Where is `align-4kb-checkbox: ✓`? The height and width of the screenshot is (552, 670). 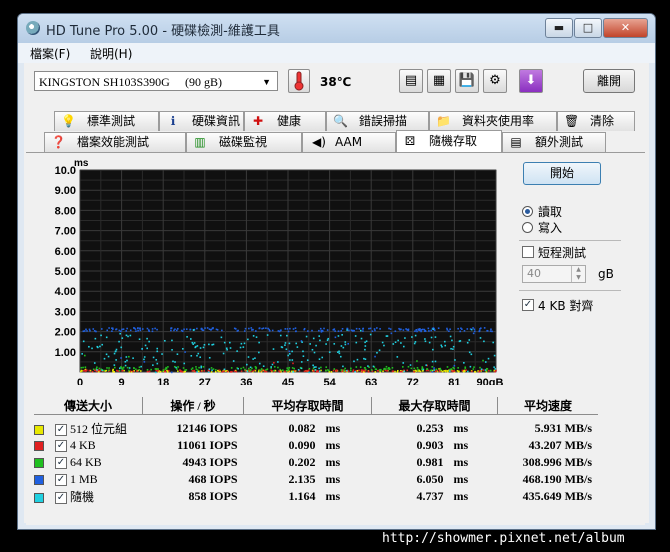
align-4kb-checkbox: ✓ is located at coordinates (528, 305).